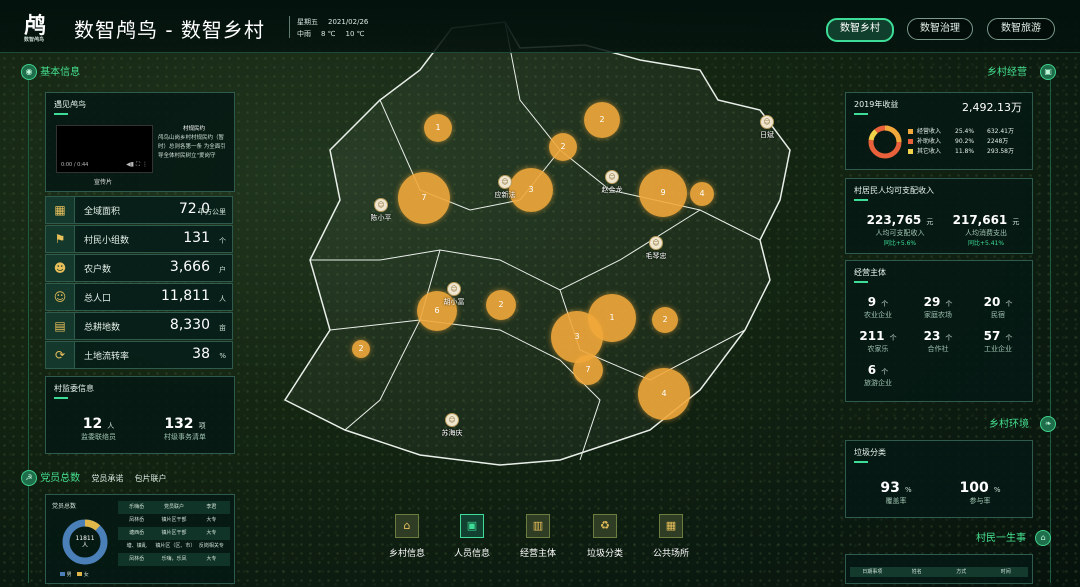  I want to click on nav-digital-village: 数智乡村, so click(860, 30).